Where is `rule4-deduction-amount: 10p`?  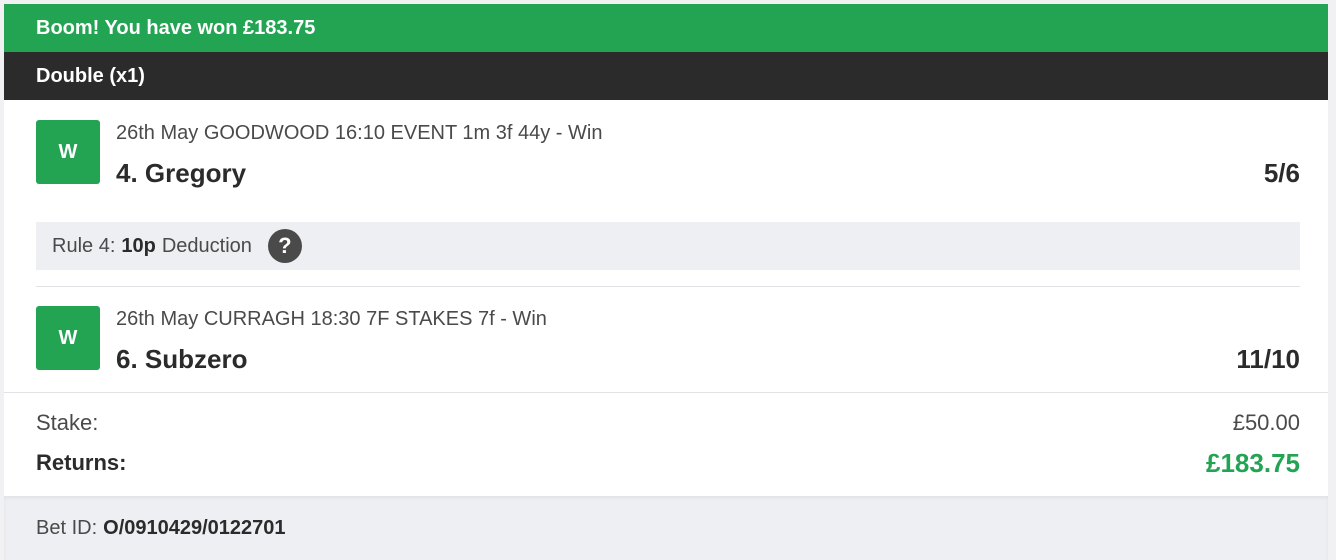
rule4-deduction-amount: 10p is located at coordinates (138, 245).